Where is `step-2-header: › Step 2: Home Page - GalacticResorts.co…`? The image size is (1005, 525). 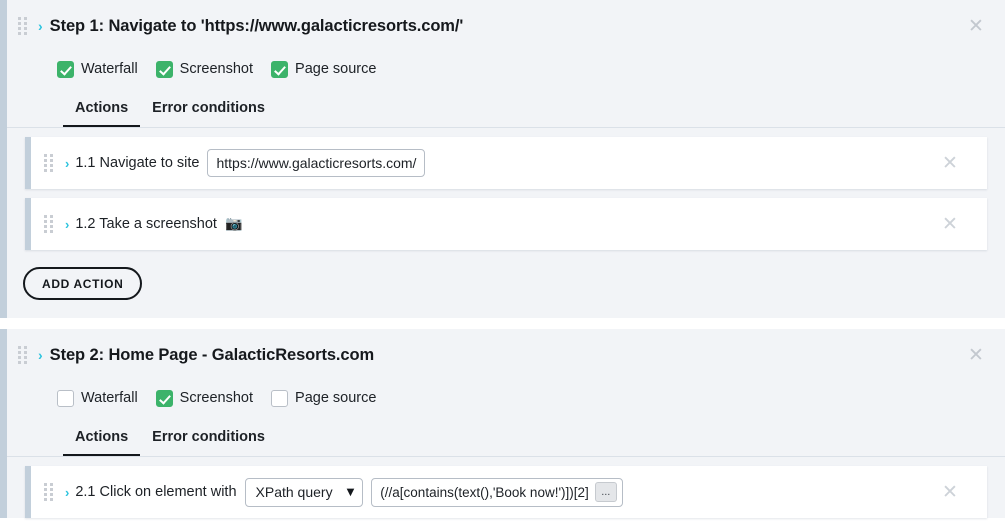 step-2-header: › Step 2: Home Page - GalacticResorts.co… is located at coordinates (506, 355).